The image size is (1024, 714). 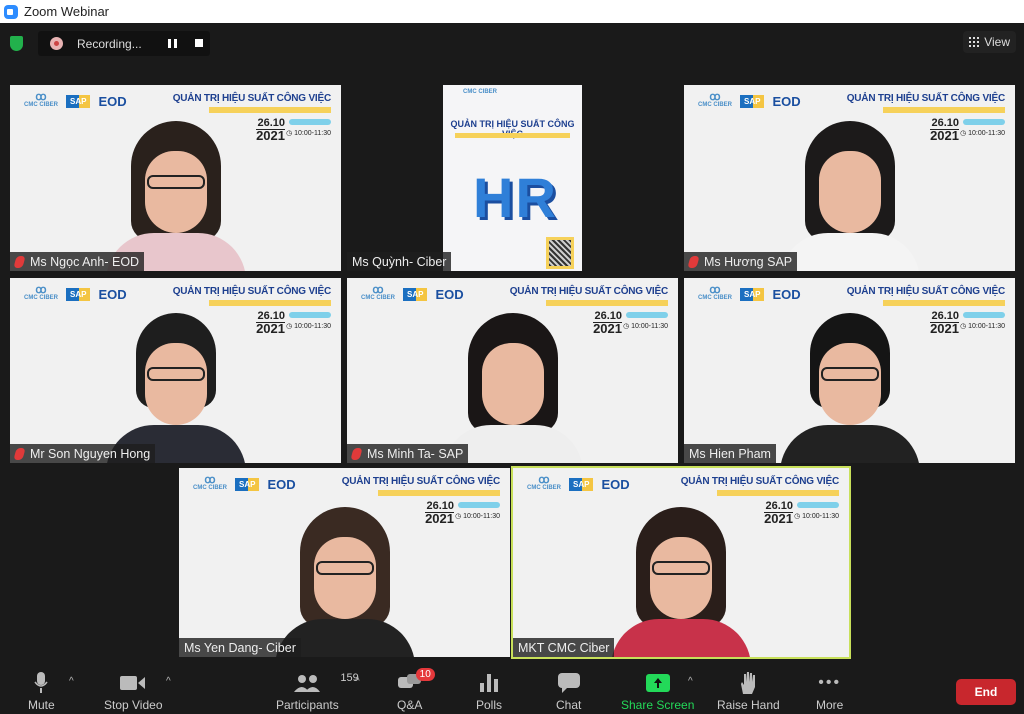 I want to click on encryption-shield-icon, so click(x=16, y=43).